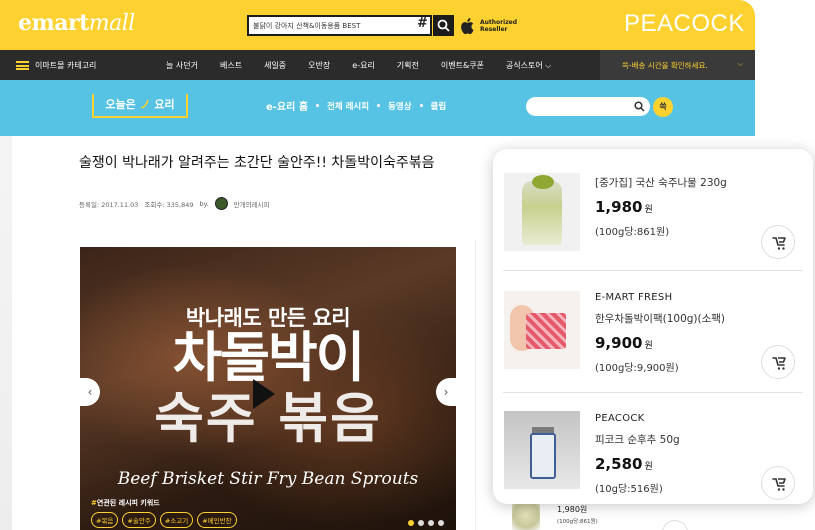 This screenshot has width=815, height=530. Describe the element at coordinates (577, 522) in the screenshot. I see `background-product-unit: (100g당:861원)` at that location.